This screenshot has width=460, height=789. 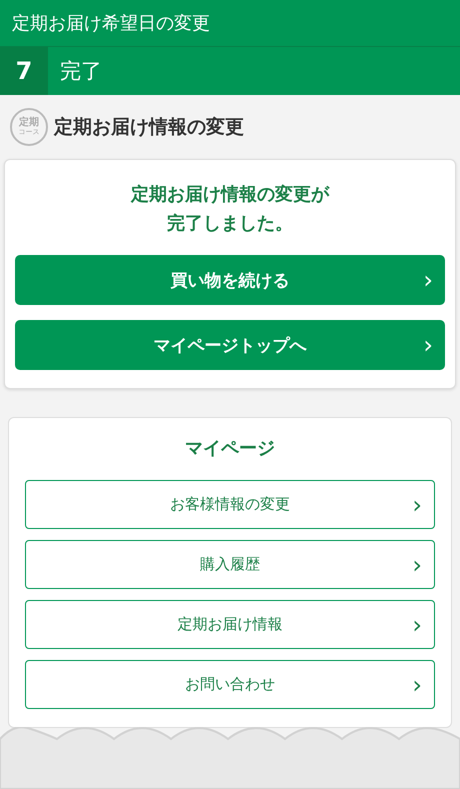 I want to click on action-button: 買い物を続ける ›, so click(x=230, y=280).